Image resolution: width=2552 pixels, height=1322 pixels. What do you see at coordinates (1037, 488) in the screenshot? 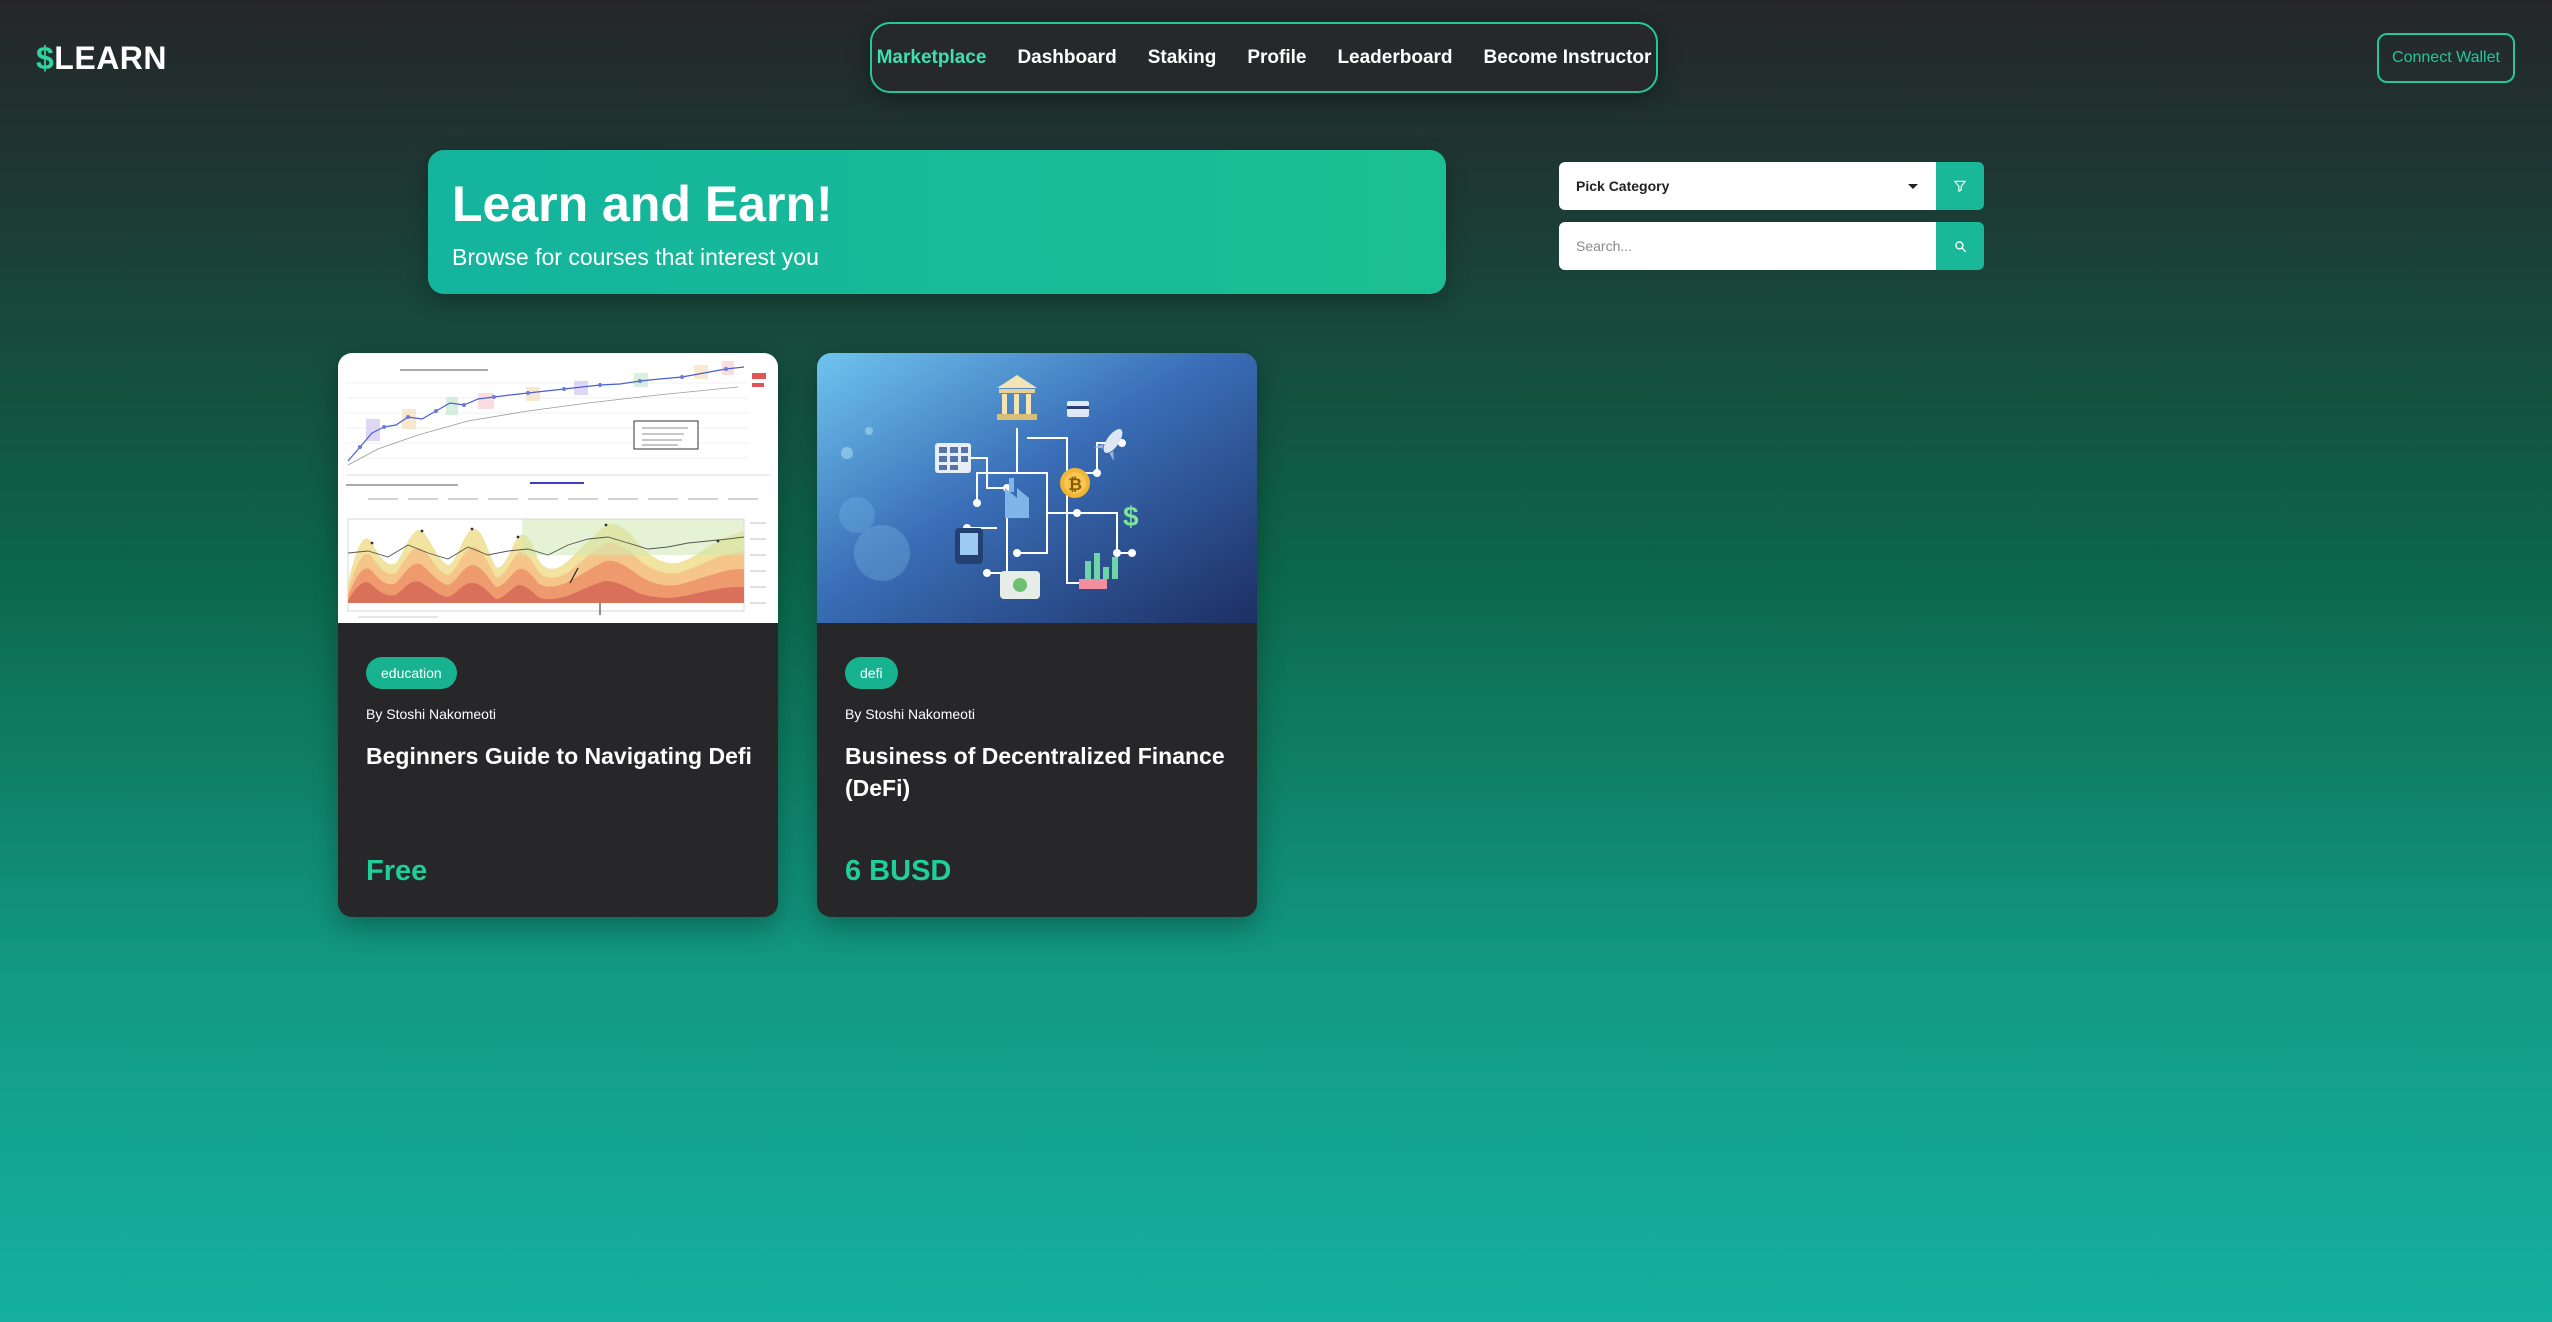
I see `course-thumbnail-image: ₿ $` at bounding box center [1037, 488].